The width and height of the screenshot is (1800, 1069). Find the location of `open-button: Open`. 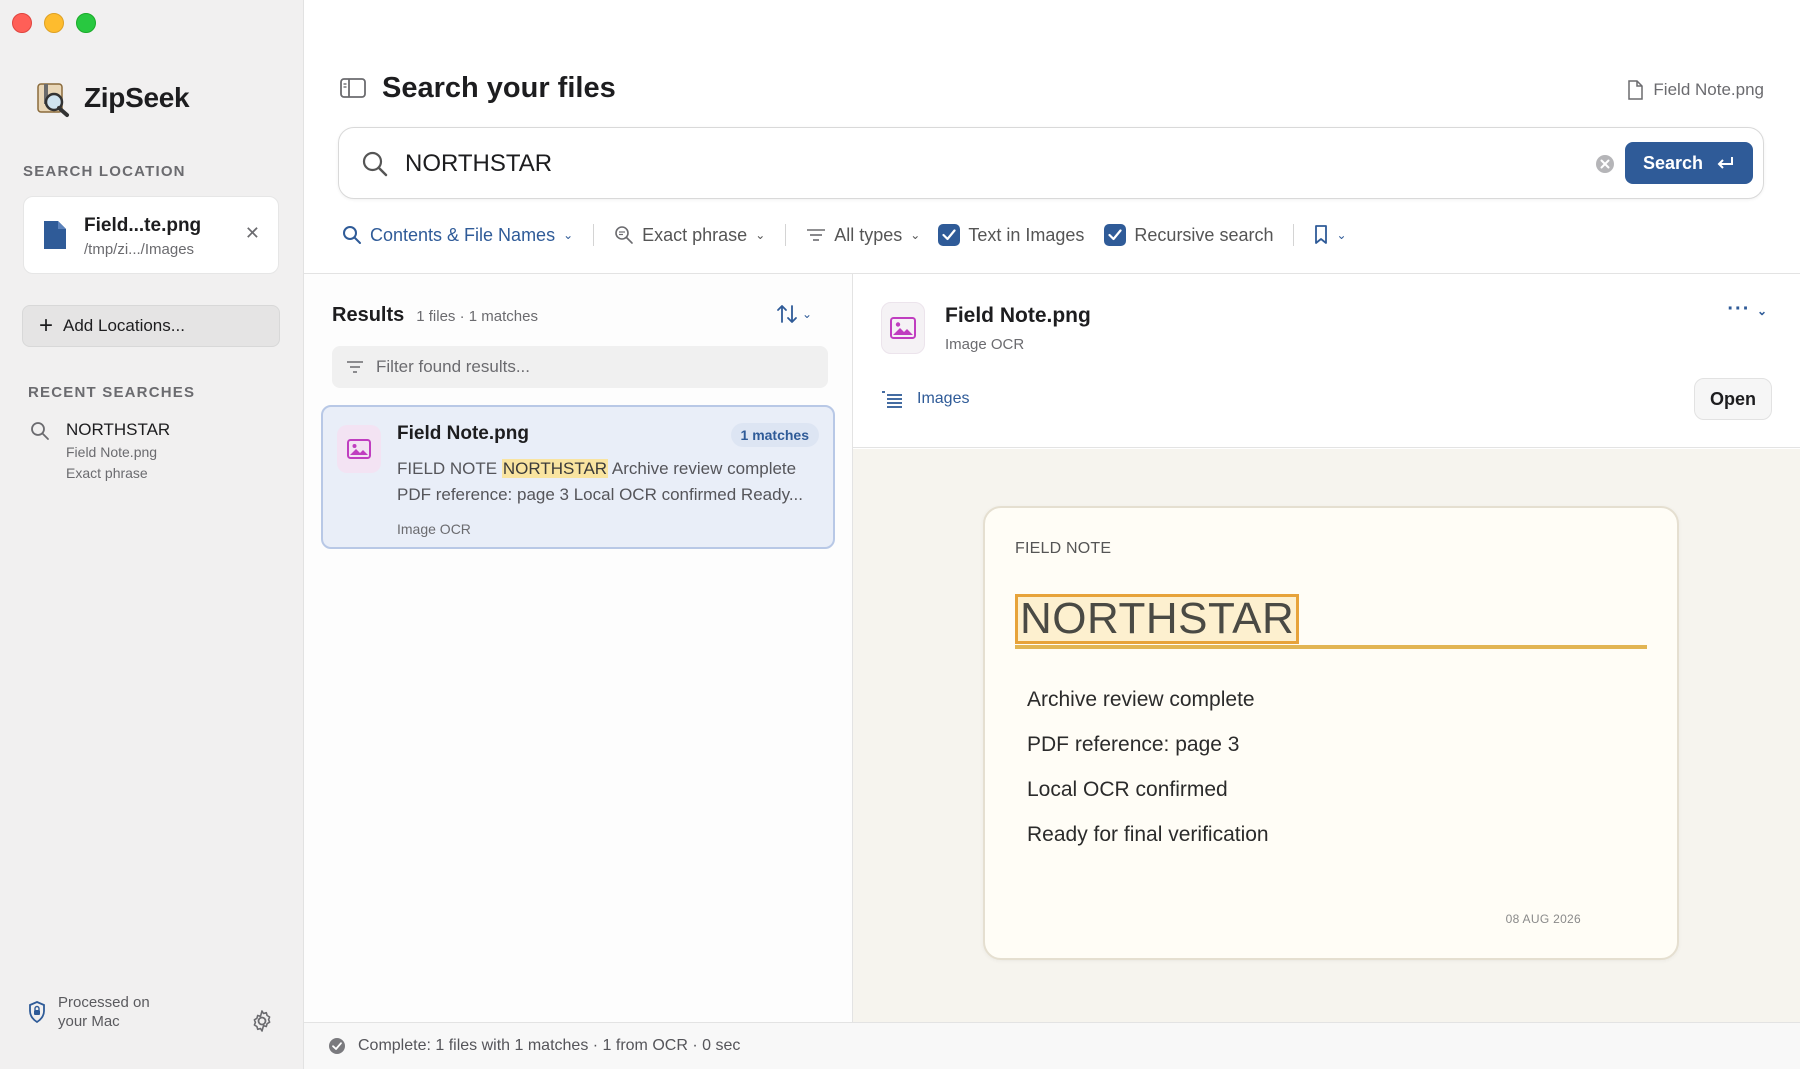

open-button: Open is located at coordinates (1733, 399).